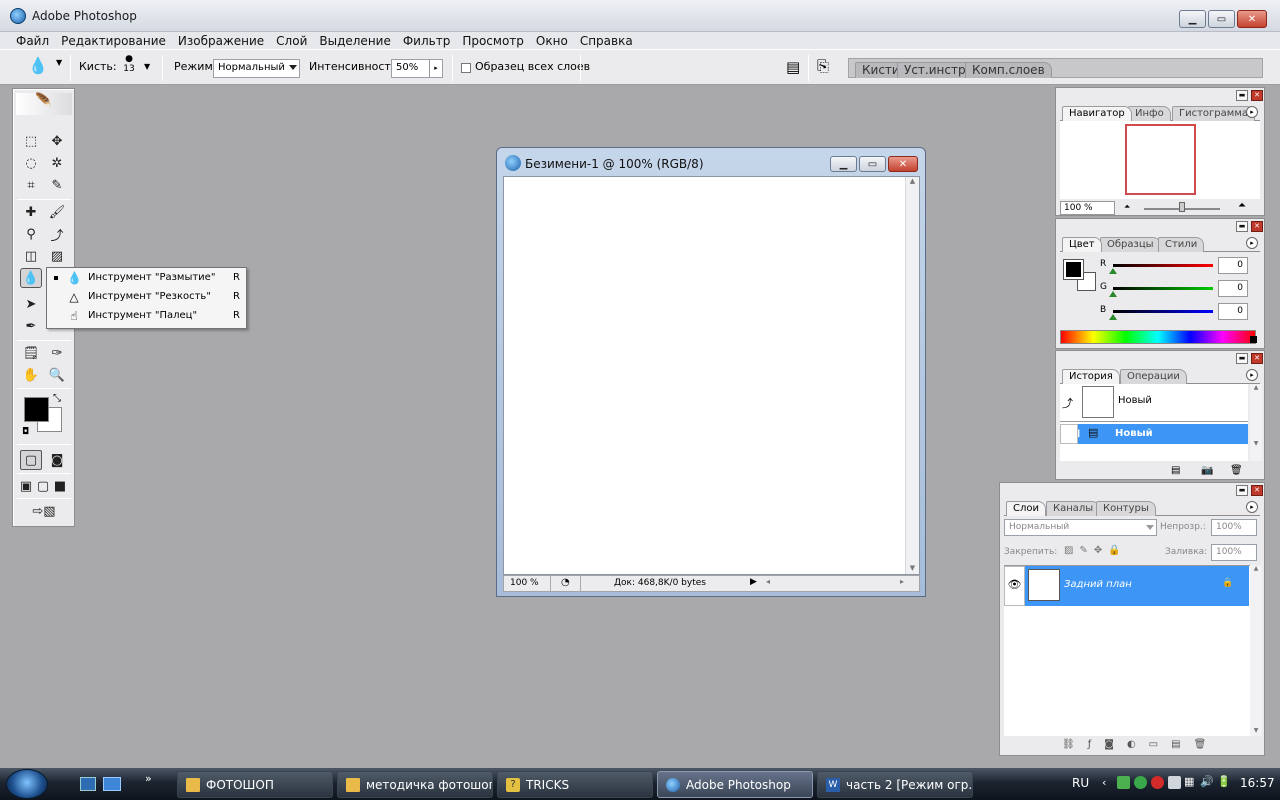  What do you see at coordinates (1213, 113) in the screenshot?
I see `tab-histogram: Гистограмма` at bounding box center [1213, 113].